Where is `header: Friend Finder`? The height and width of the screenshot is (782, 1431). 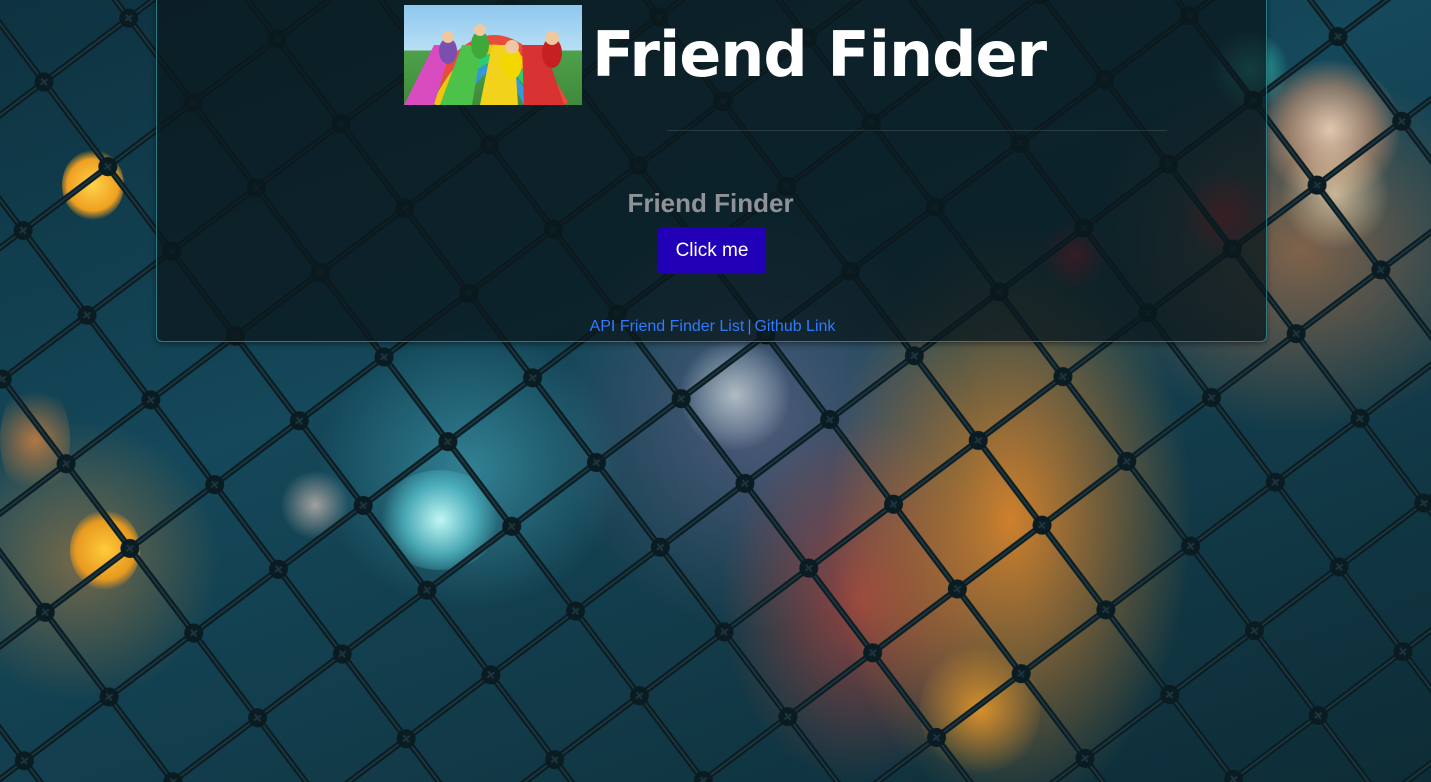 header: Friend Finder is located at coordinates (725, 55).